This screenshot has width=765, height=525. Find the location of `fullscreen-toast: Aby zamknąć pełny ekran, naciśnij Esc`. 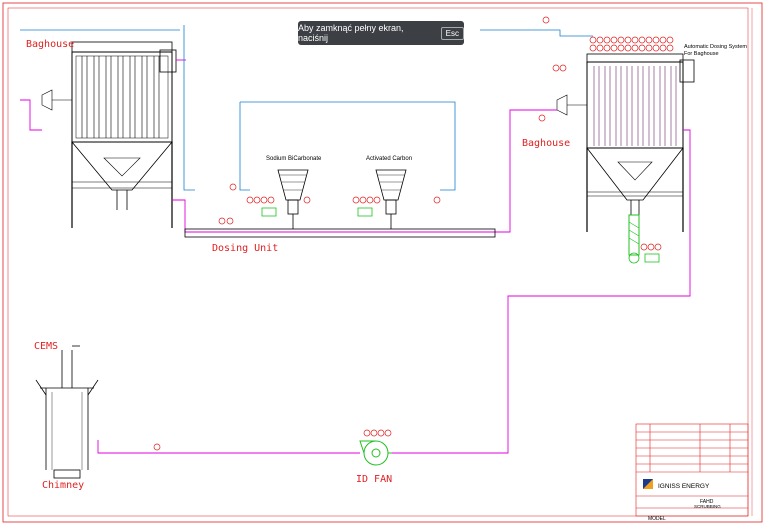

fullscreen-toast: Aby zamknąć pełny ekran, naciśnij Esc is located at coordinates (381, 33).